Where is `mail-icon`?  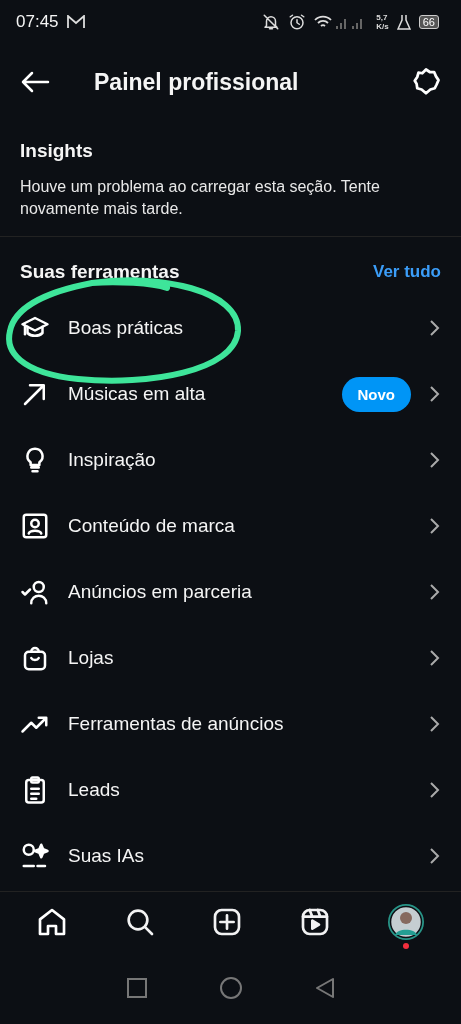 mail-icon is located at coordinates (75, 22).